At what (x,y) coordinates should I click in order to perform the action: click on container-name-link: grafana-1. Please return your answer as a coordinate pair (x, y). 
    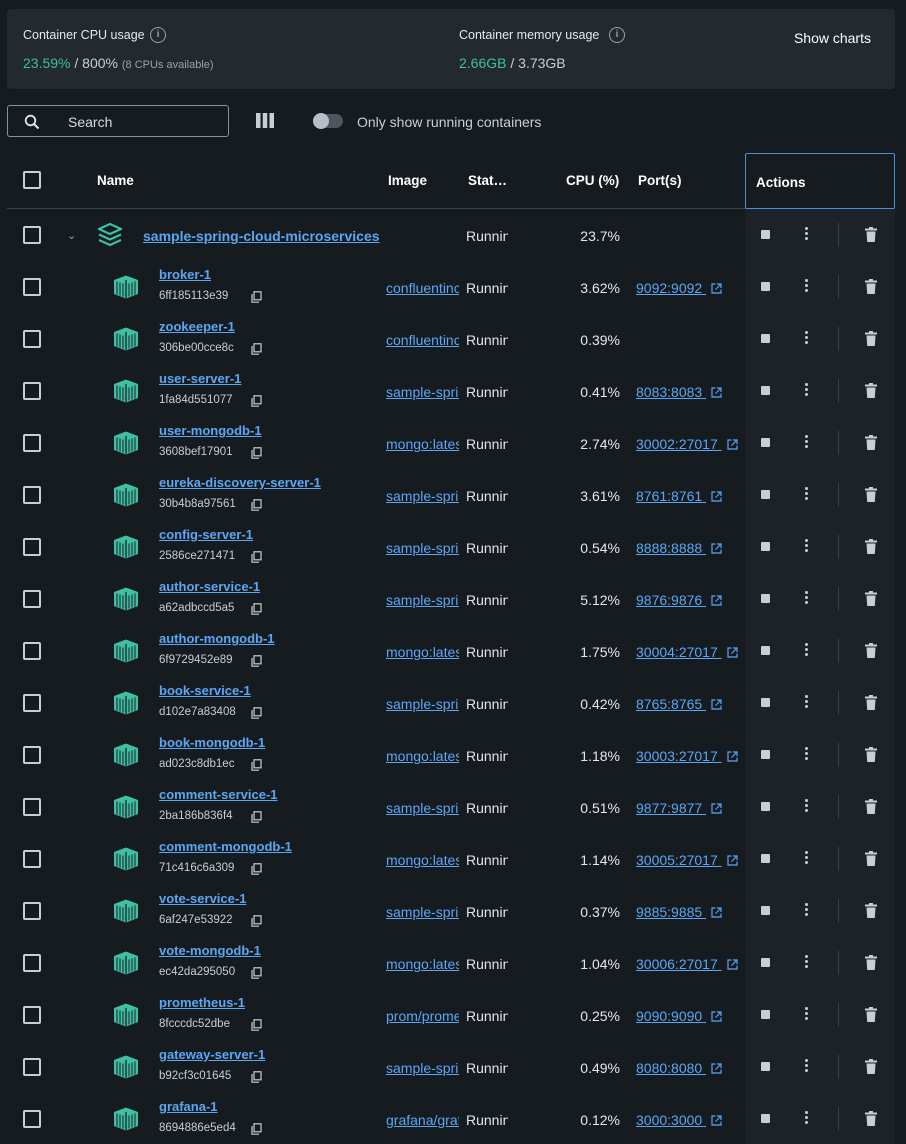
    Looking at the image, I should click on (188, 1106).